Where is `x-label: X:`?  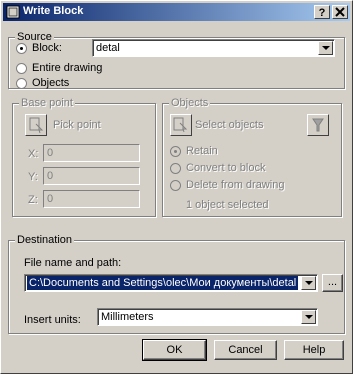
x-label: X: is located at coordinates (33, 154).